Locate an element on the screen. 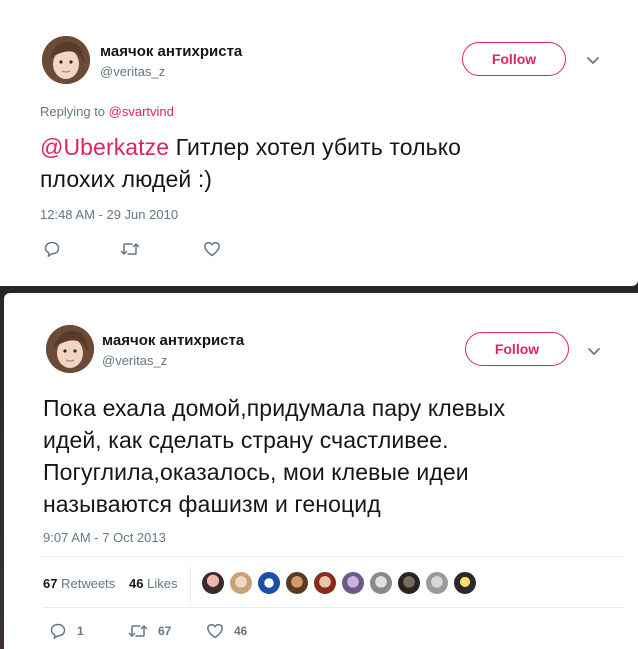 The width and height of the screenshot is (638, 649). tweet-text-line-2: плохих людей :) is located at coordinates (126, 179).